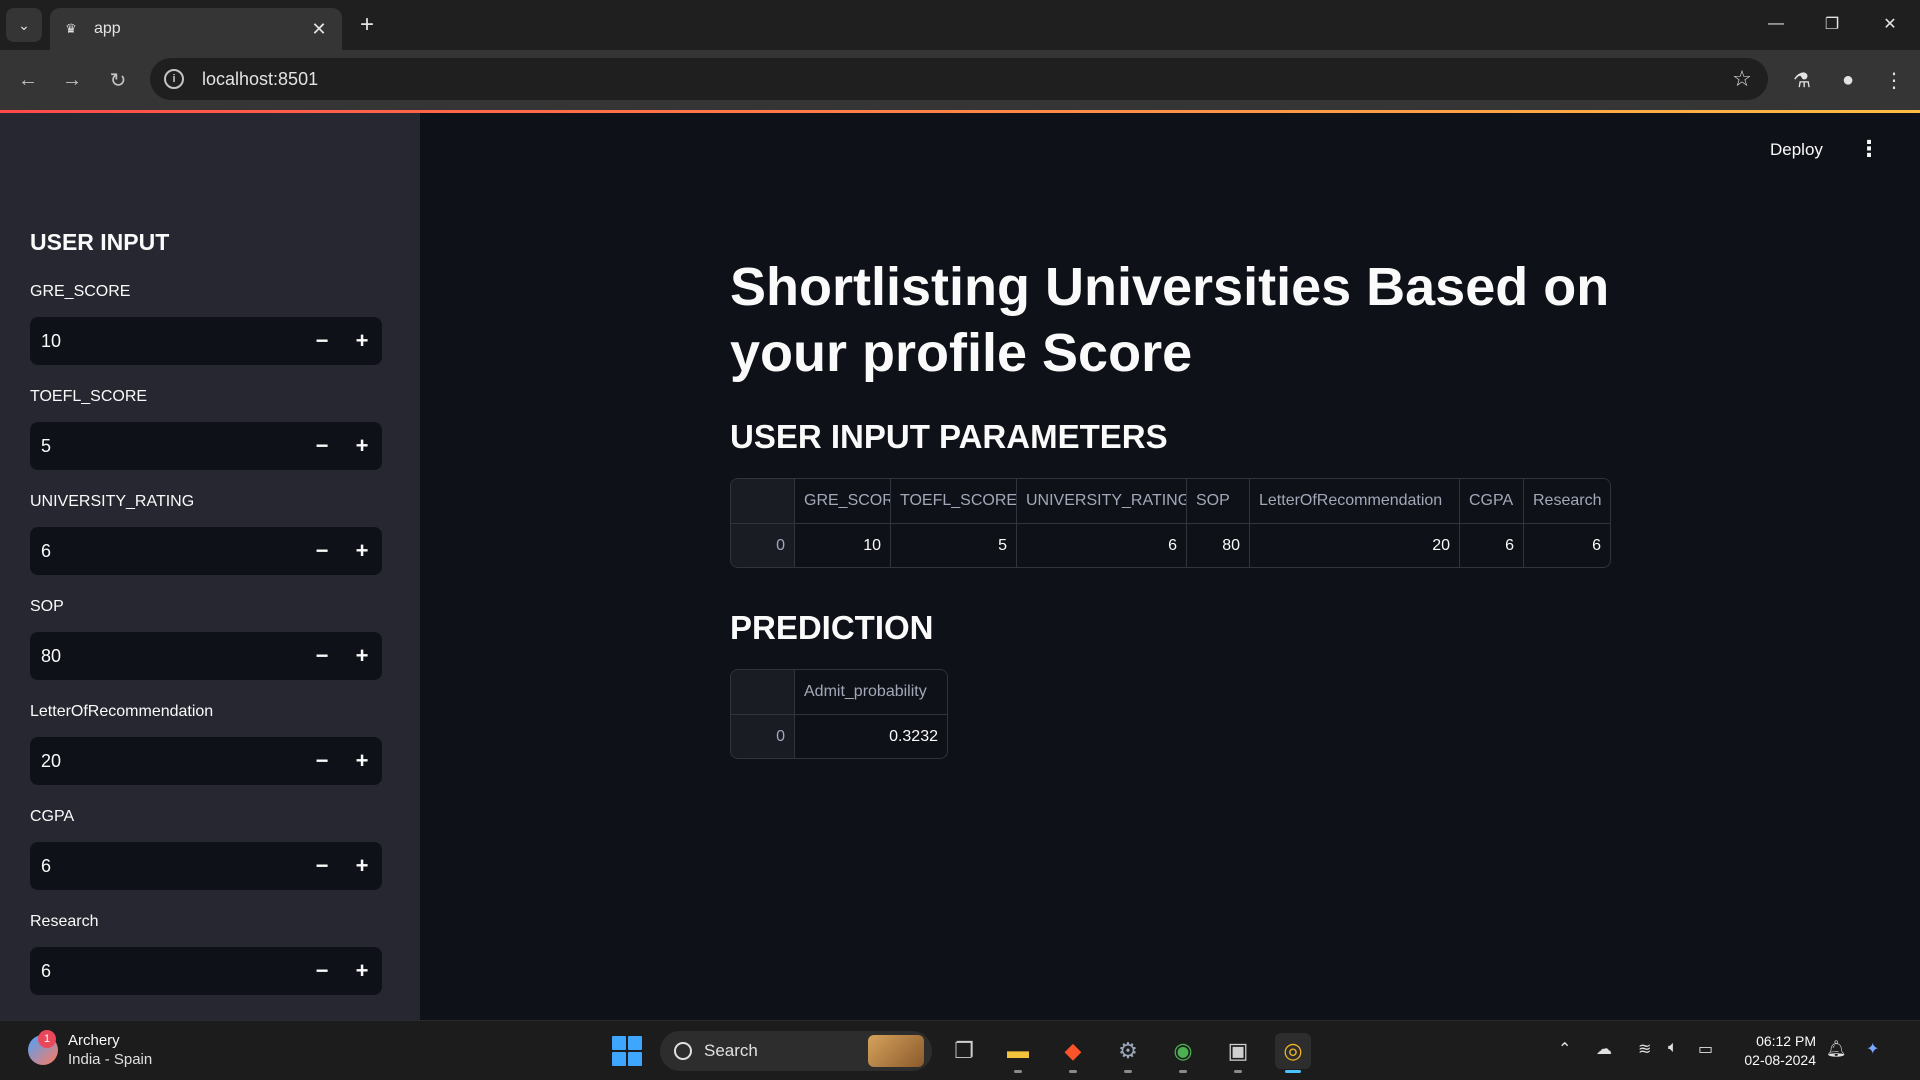 This screenshot has width=1920, height=1080. I want to click on news-title: Archery, so click(94, 1040).